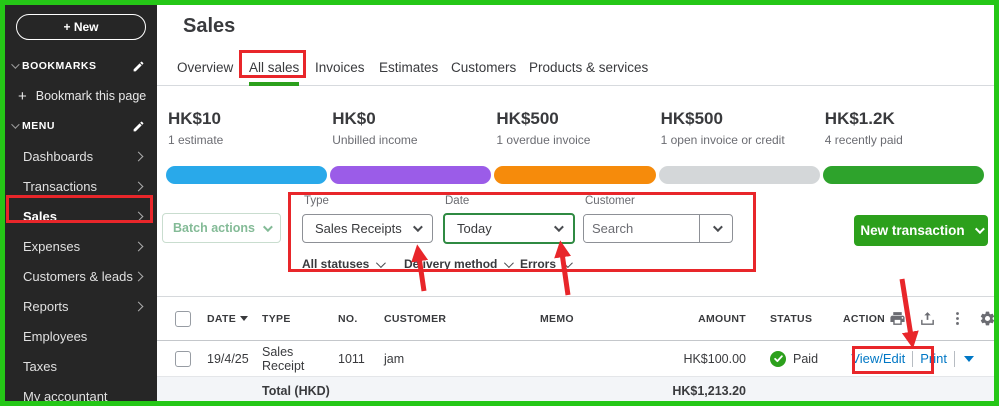 The width and height of the screenshot is (999, 406). Describe the element at coordinates (351, 358) in the screenshot. I see `cell-no: 1011` at that location.